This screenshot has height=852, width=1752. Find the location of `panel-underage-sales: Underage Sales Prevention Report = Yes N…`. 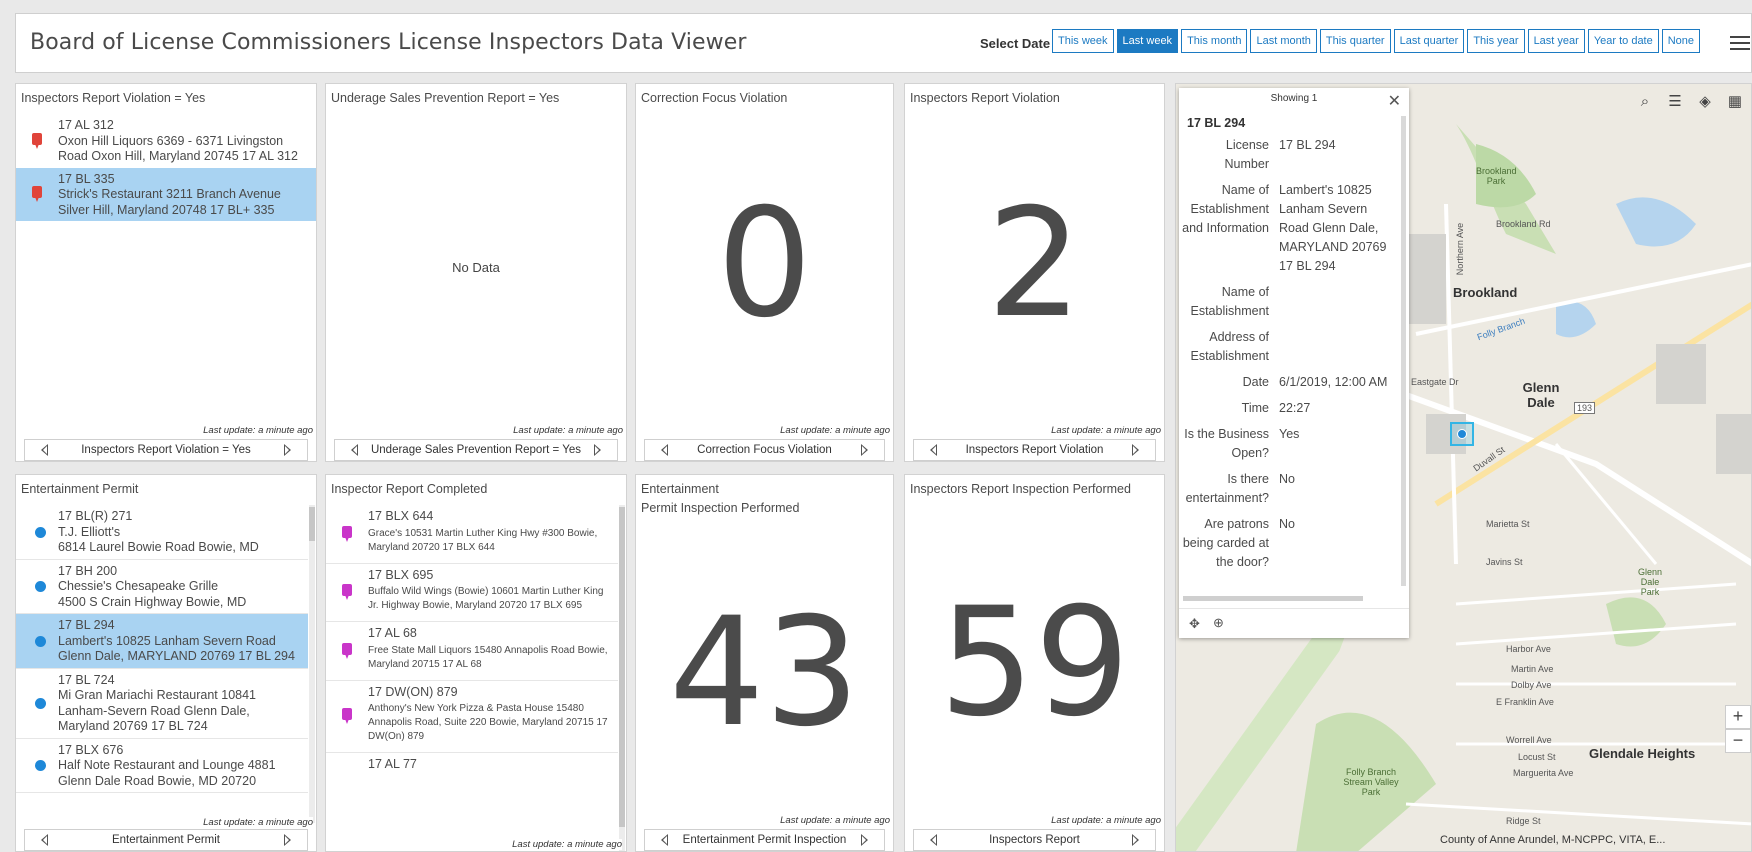

panel-underage-sales: Underage Sales Prevention Report = Yes N… is located at coordinates (476, 272).